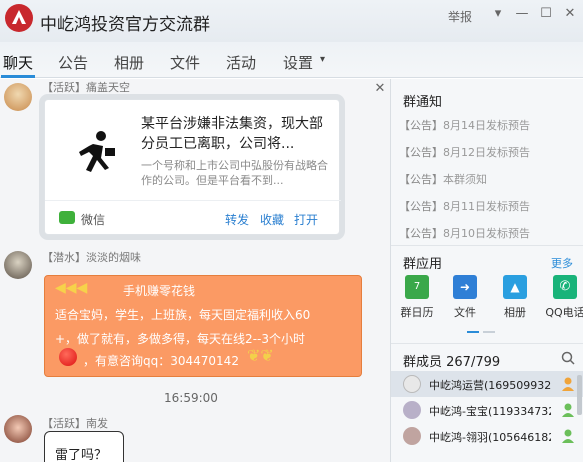  What do you see at coordinates (185, 62) in the screenshot?
I see `tab-files: 文件` at bounding box center [185, 62].